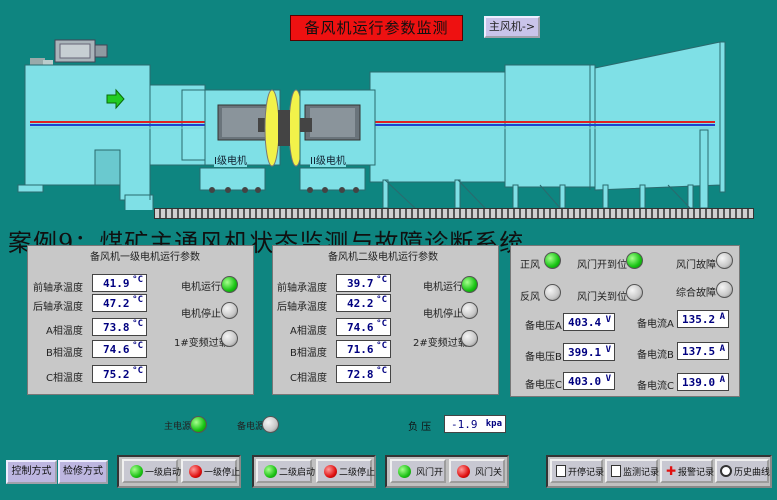  What do you see at coordinates (552, 292) in the screenshot?
I see `reverse-air-indicator` at bounding box center [552, 292].